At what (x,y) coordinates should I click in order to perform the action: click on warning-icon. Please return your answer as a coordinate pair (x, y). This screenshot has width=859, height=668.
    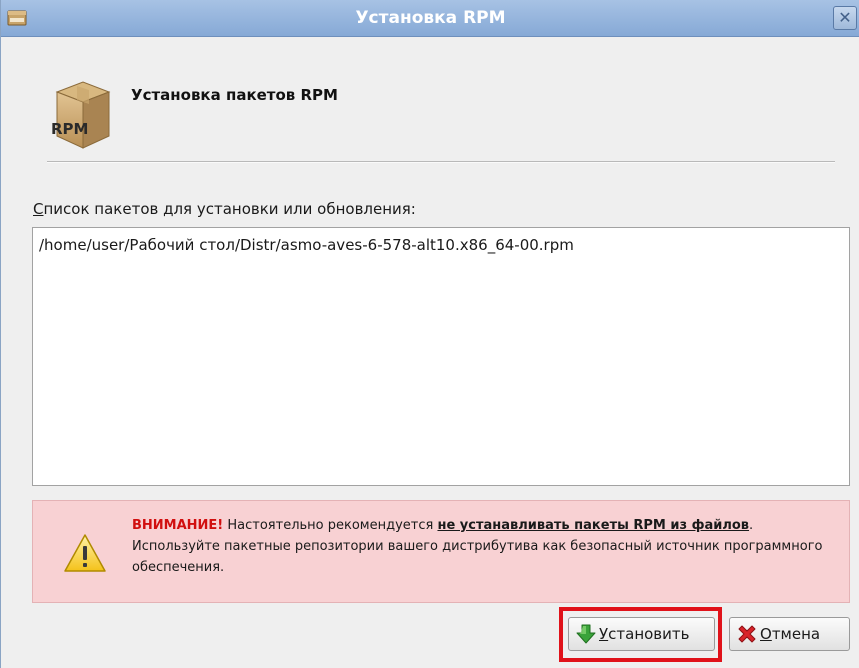
    Looking at the image, I should click on (85, 553).